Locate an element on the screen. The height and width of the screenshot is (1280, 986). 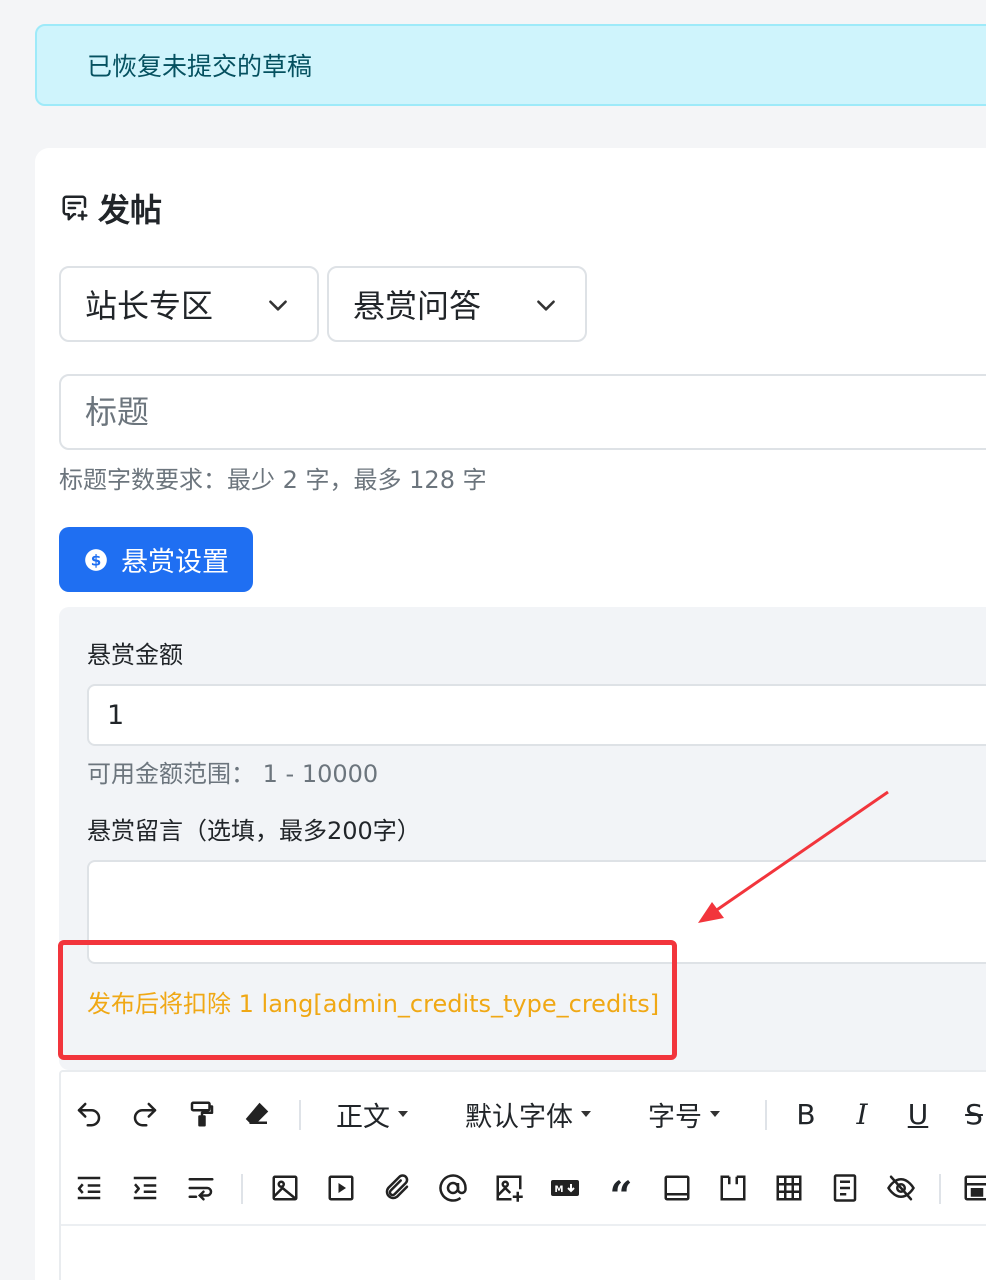
alert-message: 已恢复未提交的草稿 is located at coordinates (200, 66).